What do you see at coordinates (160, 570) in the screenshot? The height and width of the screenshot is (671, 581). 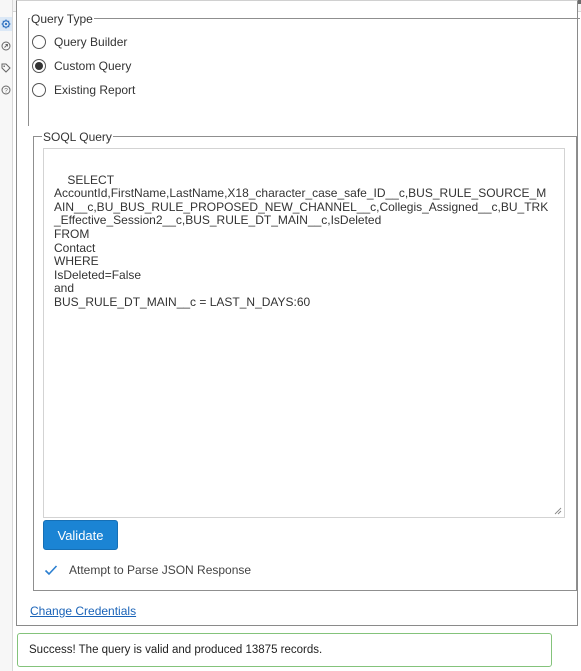 I see `parse-json-label: Attempt to Parse JSON Response` at bounding box center [160, 570].